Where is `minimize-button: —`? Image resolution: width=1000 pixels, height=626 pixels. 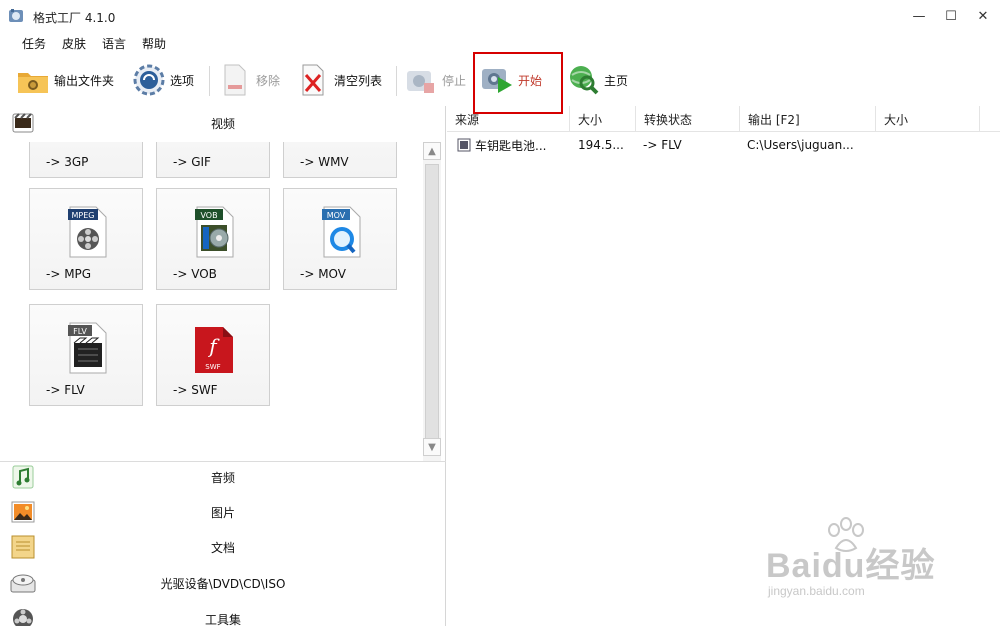
minimize-button: — is located at coordinates (919, 16).